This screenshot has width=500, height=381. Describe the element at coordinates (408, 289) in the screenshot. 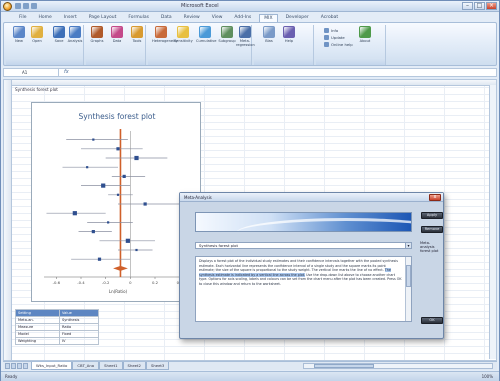

I see `description-scrollbar` at that location.